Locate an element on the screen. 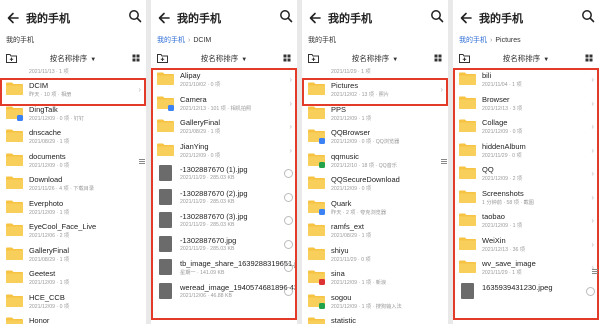  folder-row: QQSecureDownload 2021/12/09 · 0 项 is located at coordinates (375, 184).